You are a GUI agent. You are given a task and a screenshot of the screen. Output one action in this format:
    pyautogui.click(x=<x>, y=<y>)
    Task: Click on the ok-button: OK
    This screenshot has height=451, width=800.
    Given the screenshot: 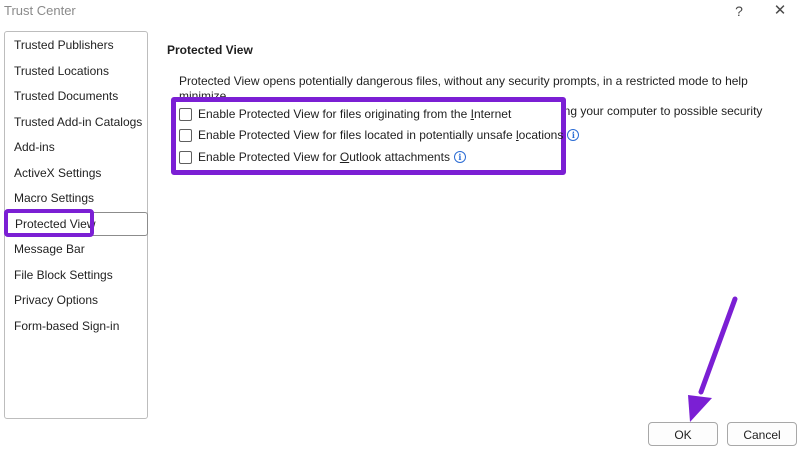 What is the action you would take?
    pyautogui.click(x=683, y=434)
    